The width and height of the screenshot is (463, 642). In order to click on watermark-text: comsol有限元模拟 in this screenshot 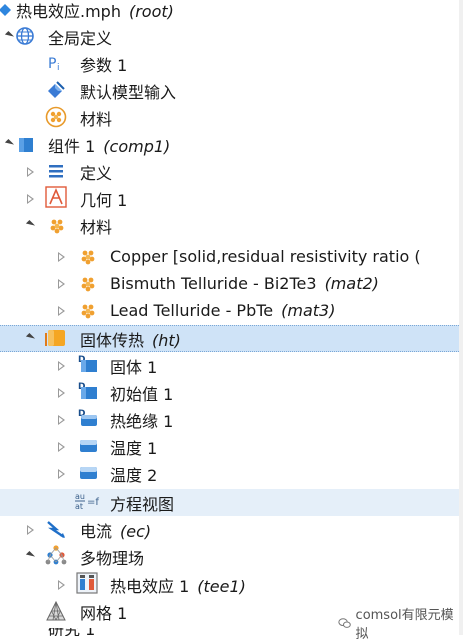, I will do `click(404, 625)`.